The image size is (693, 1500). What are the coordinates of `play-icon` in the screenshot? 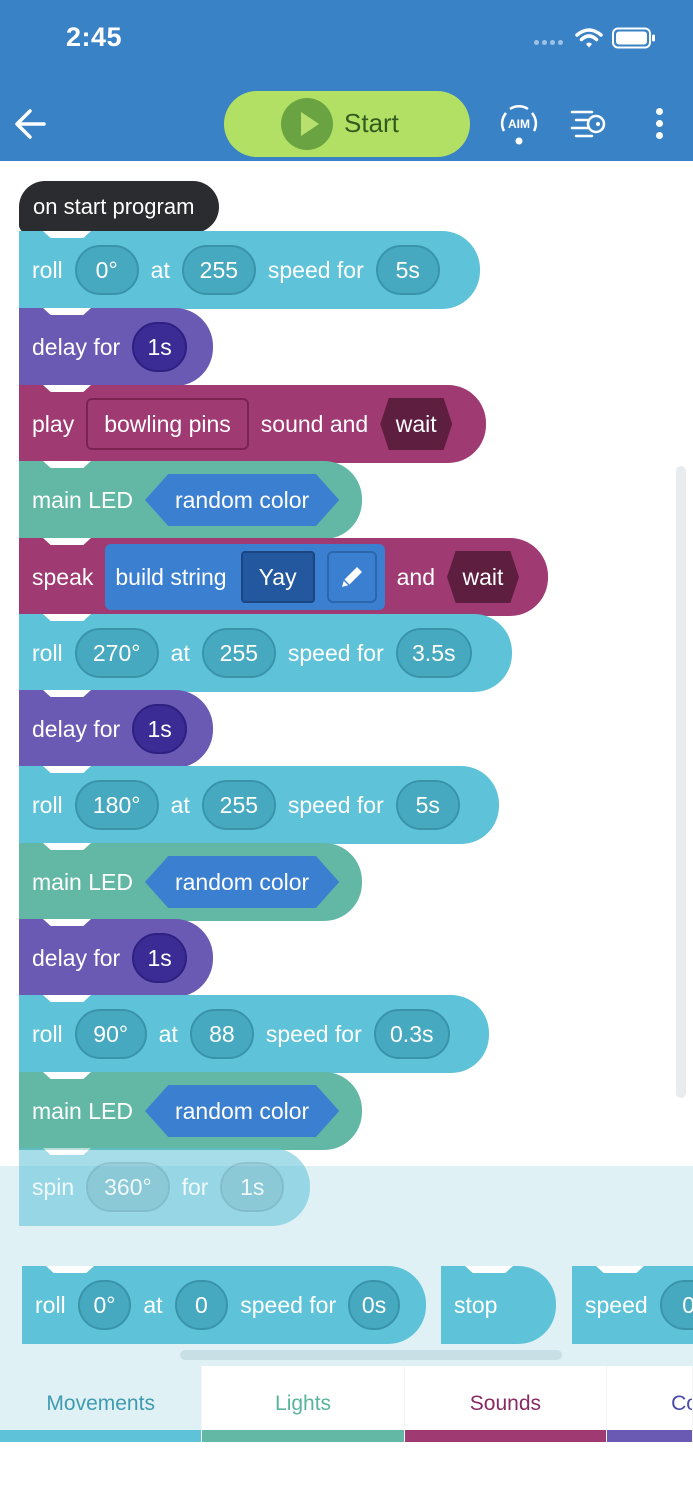 It's located at (307, 124).